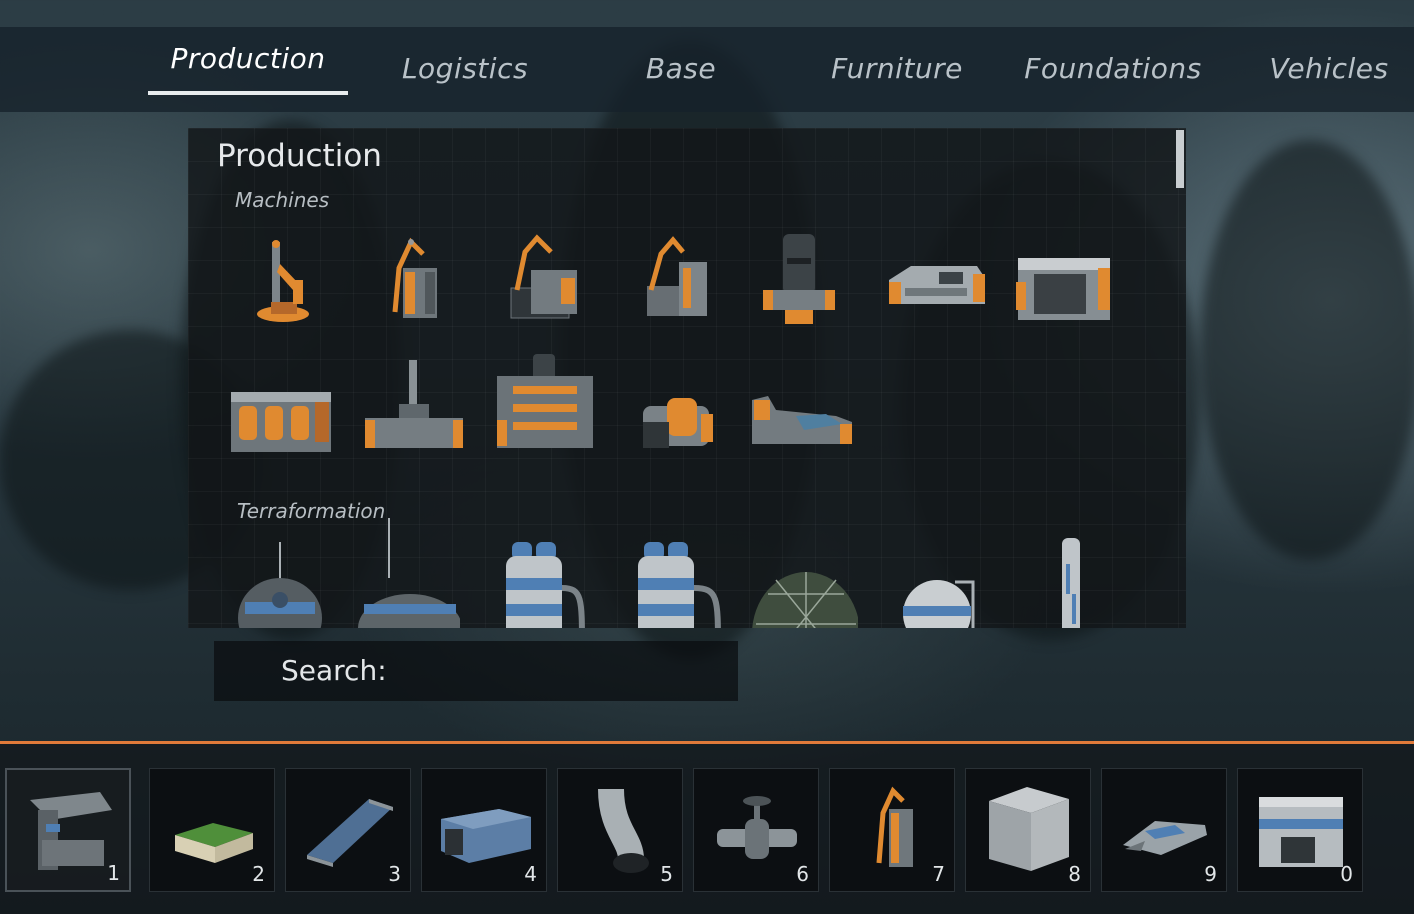 The height and width of the screenshot is (914, 1414). Describe the element at coordinates (1180, 159) in the screenshot. I see `panel-scrollbar` at that location.